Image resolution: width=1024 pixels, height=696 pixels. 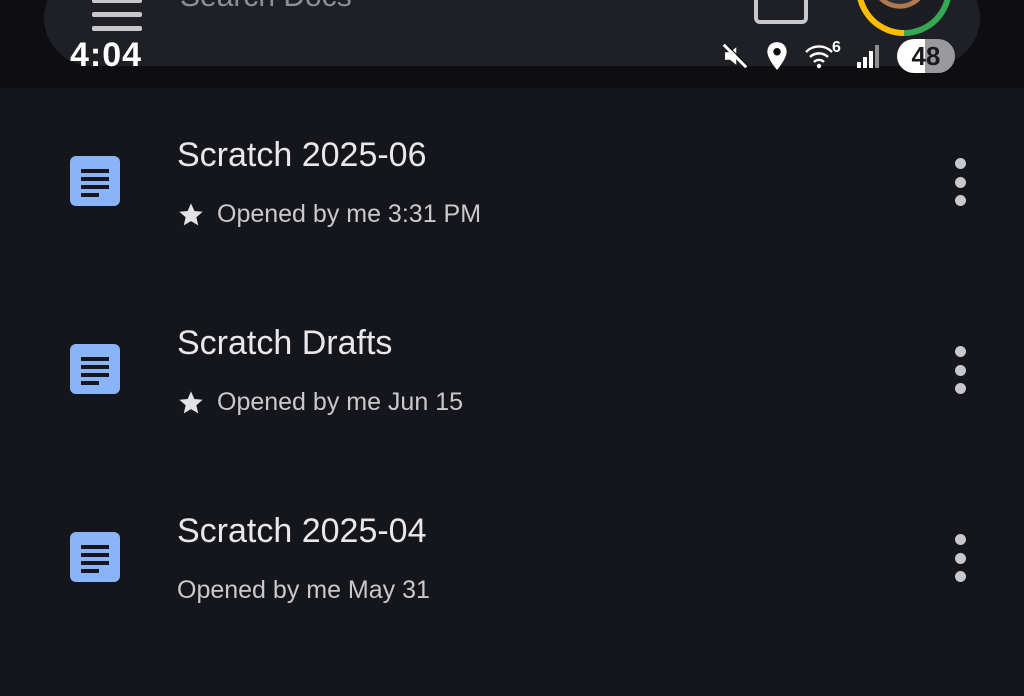 I want to click on document-opened-text: Opened by me May 31, so click(x=303, y=590).